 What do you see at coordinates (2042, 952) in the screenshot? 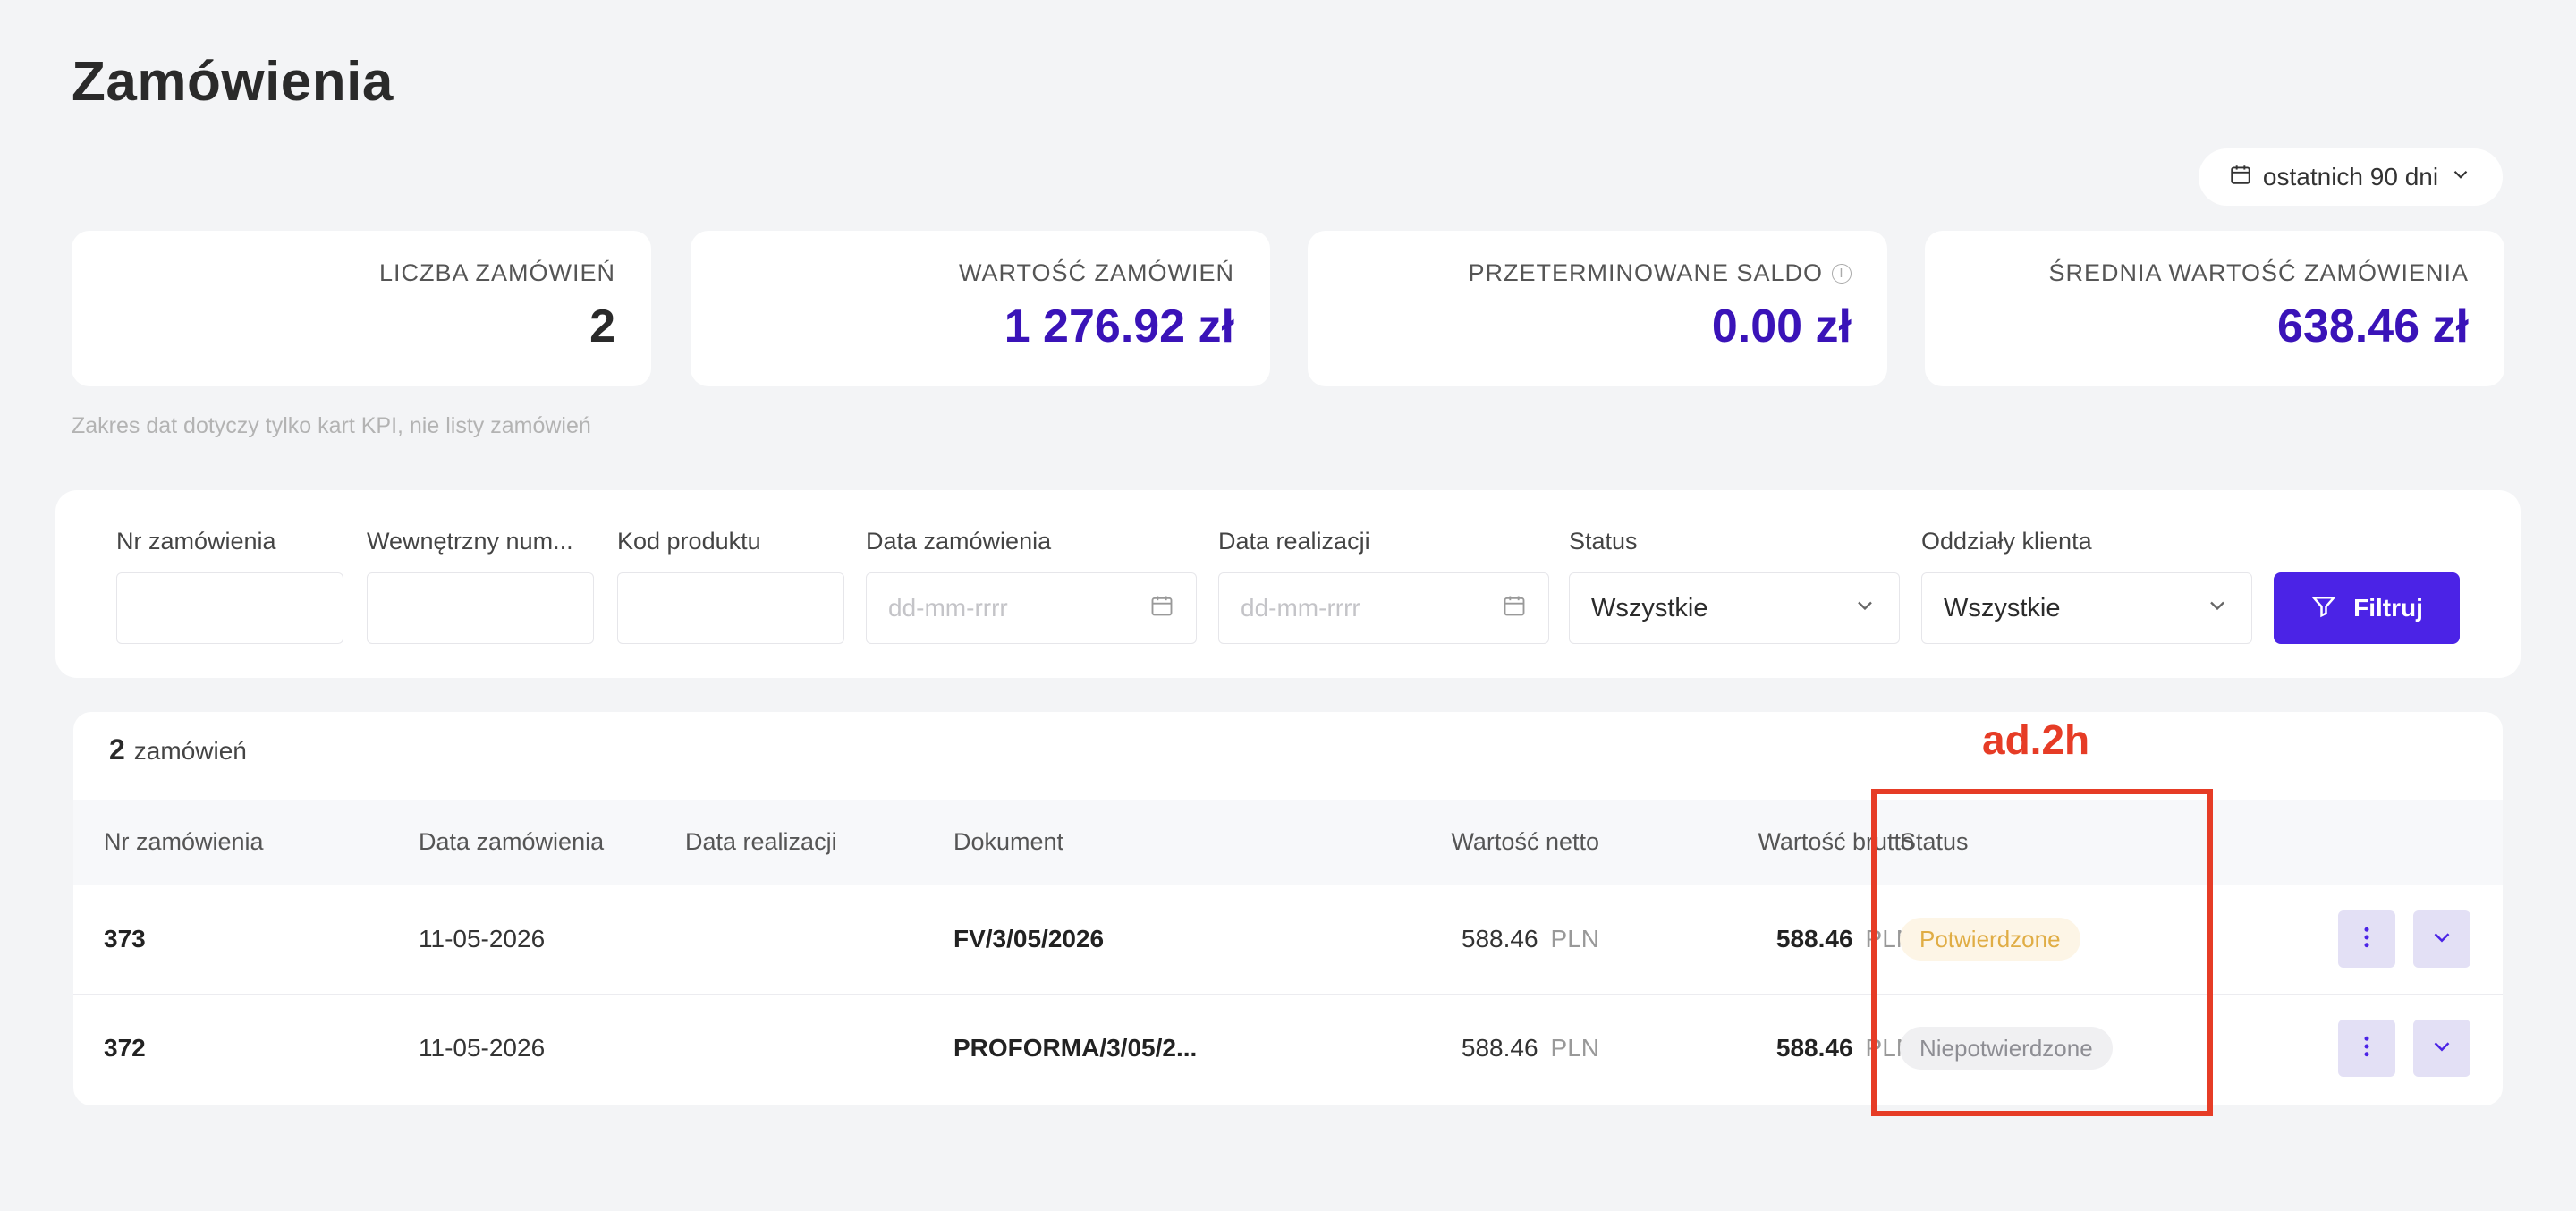
I see `annotation-highlight-box` at bounding box center [2042, 952].